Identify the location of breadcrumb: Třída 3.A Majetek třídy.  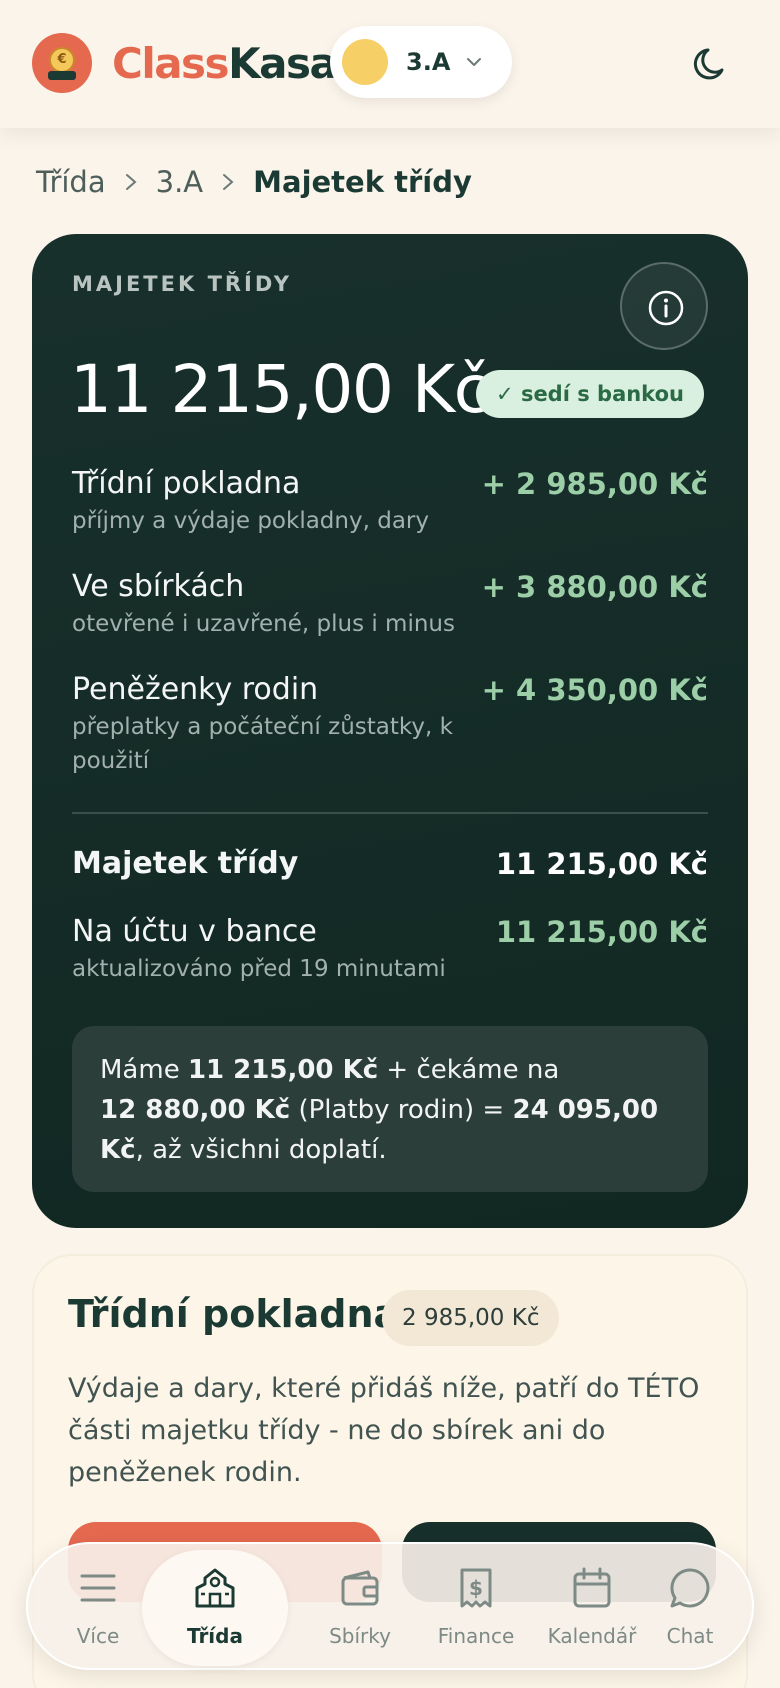
(254, 182).